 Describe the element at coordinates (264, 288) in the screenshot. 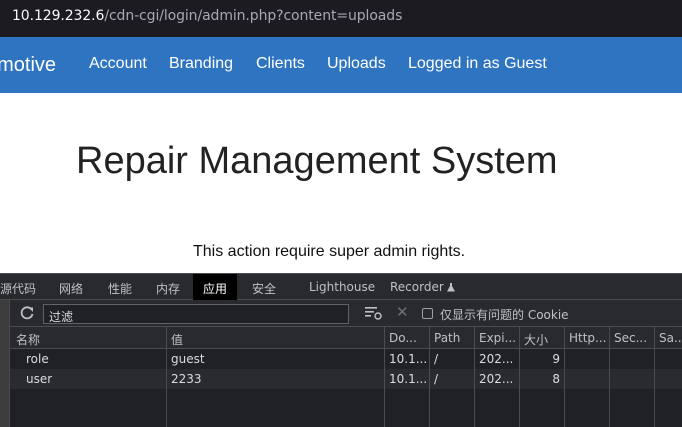

I see `tab-security: 安全` at that location.